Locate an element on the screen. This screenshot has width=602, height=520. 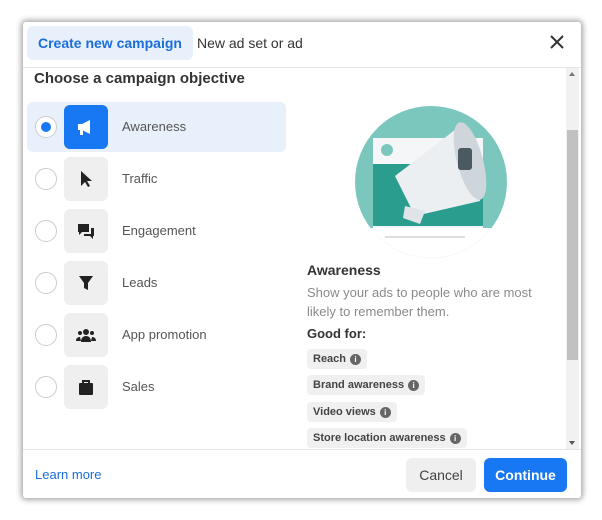
megaphone-icon is located at coordinates (86, 127).